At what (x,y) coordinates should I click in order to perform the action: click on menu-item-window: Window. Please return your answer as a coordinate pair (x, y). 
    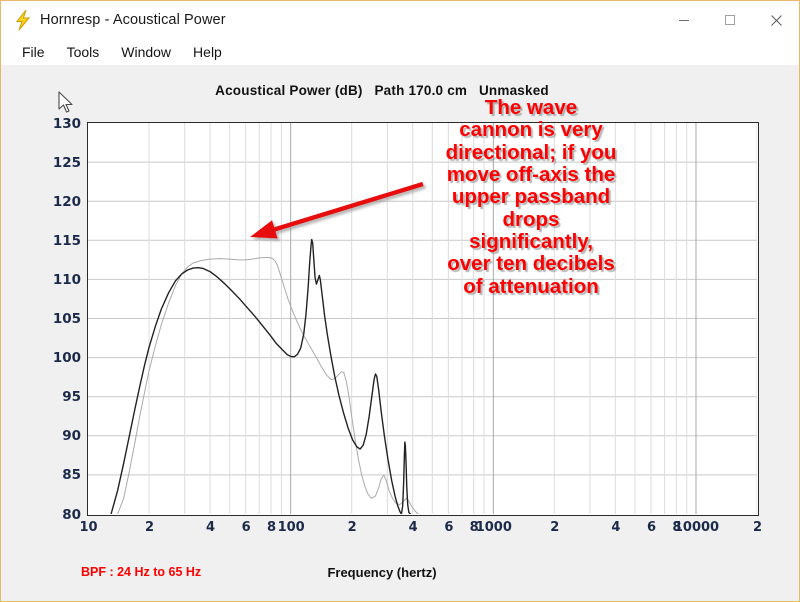
    Looking at the image, I should click on (146, 52).